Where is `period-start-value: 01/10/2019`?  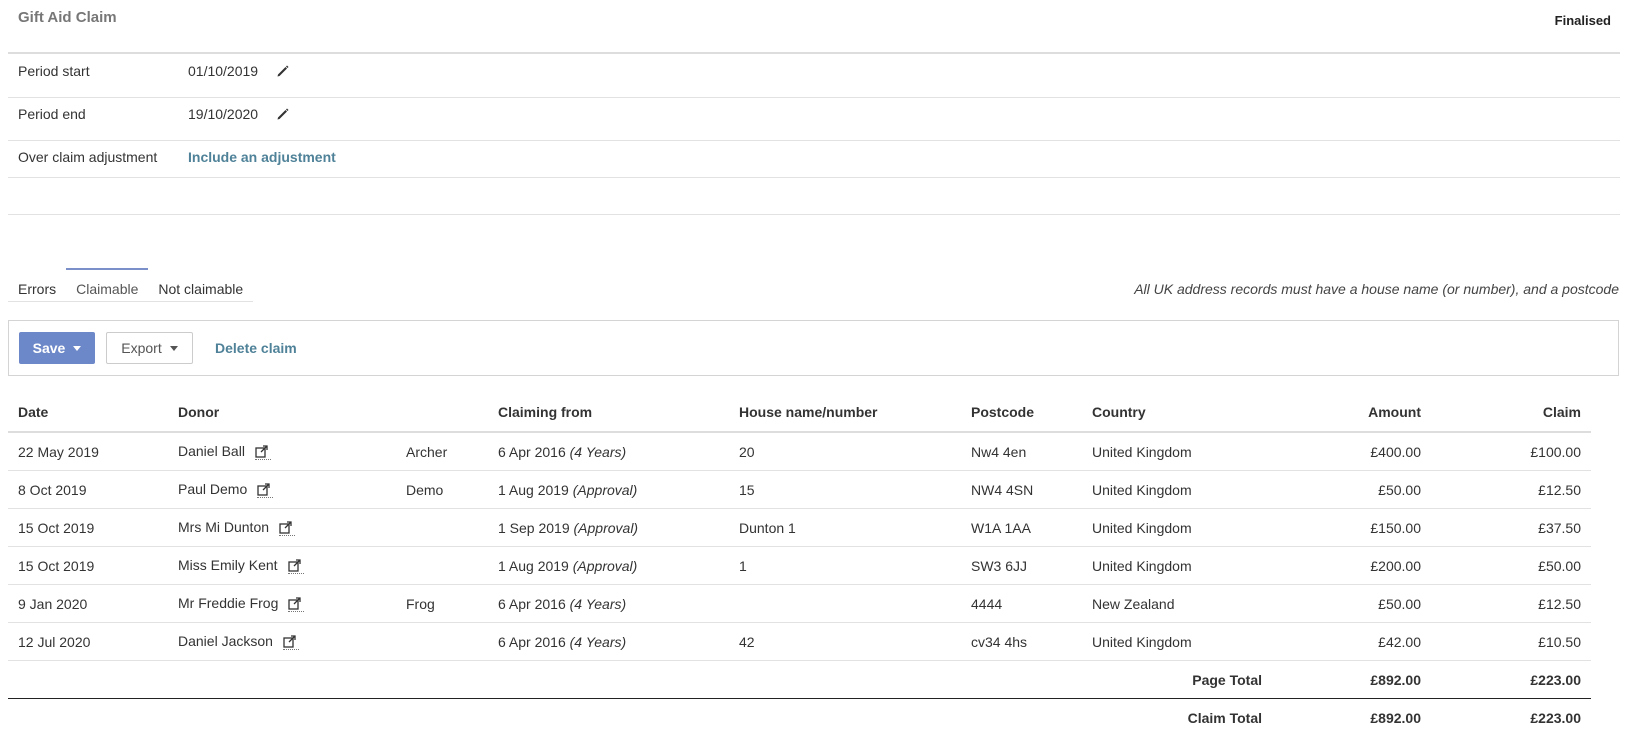 period-start-value: 01/10/2019 is located at coordinates (239, 71).